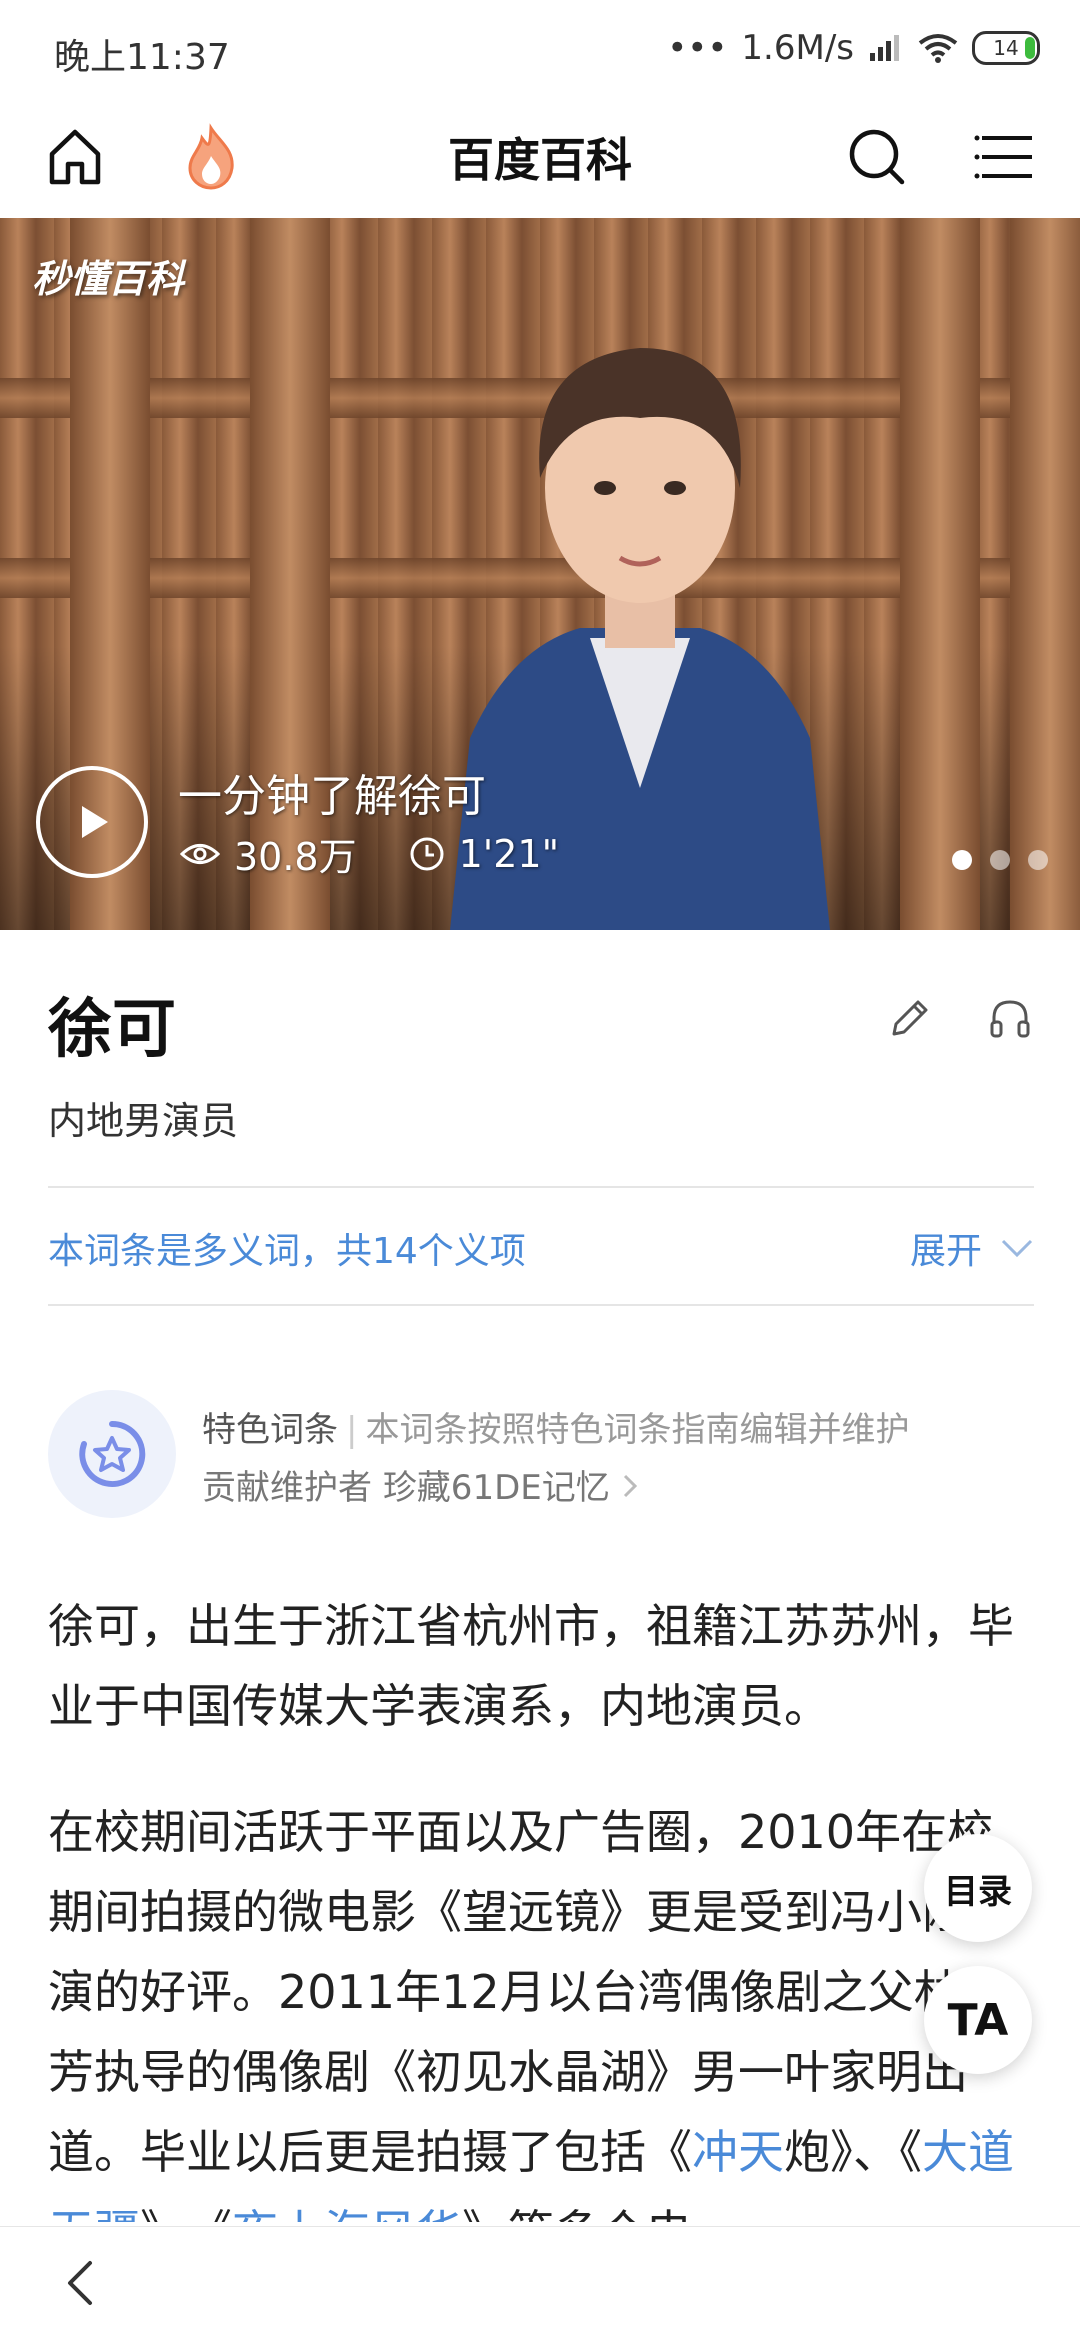 Image resolution: width=1080 pixels, height=2341 pixels. Describe the element at coordinates (295, 857) in the screenshot. I see `view-count: 30.8万` at that location.